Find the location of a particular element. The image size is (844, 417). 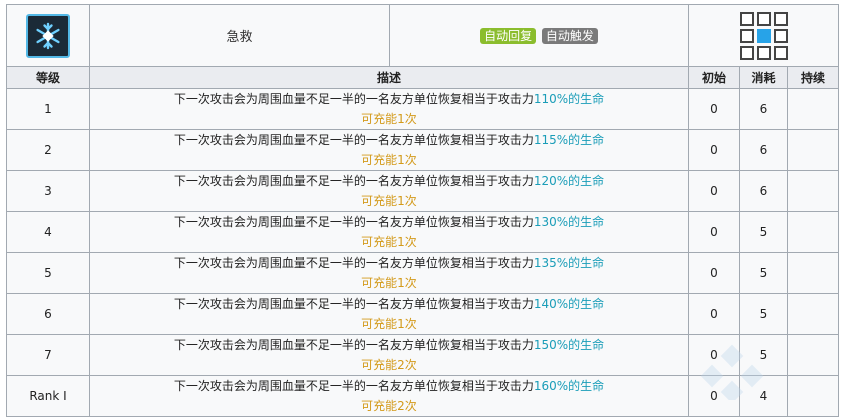

level-cell: 6 is located at coordinates (48, 314).